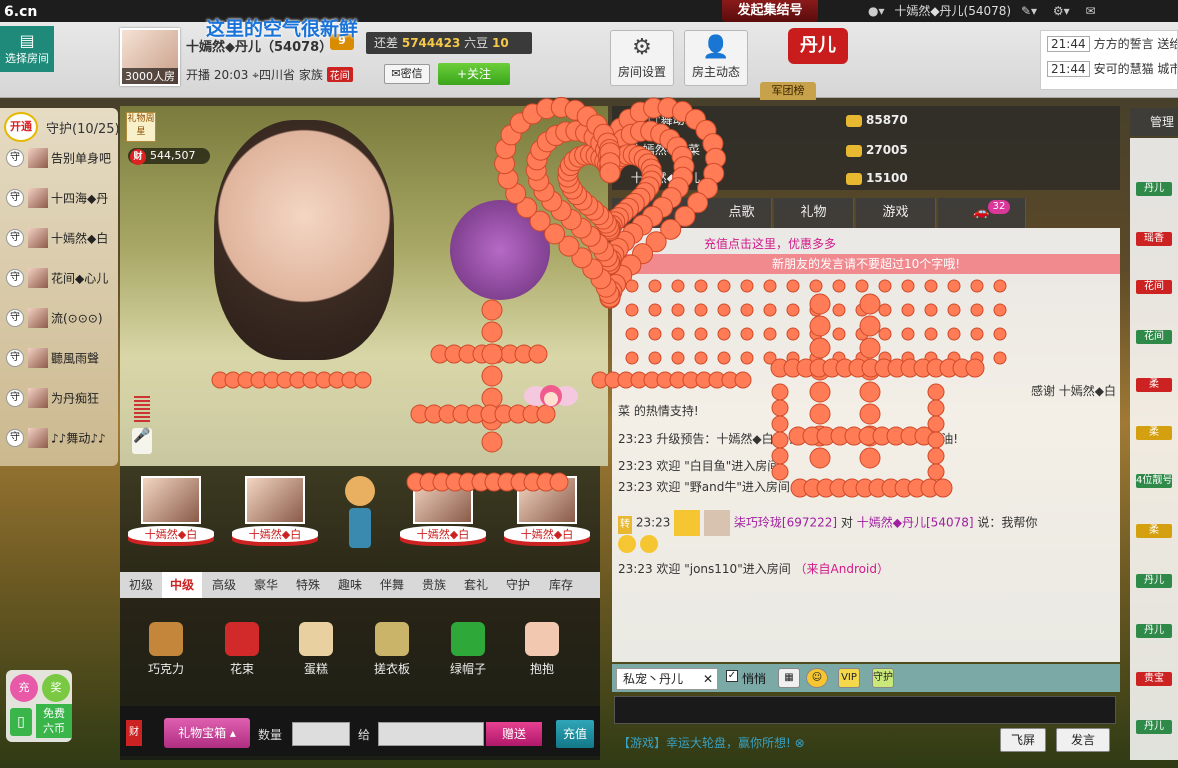 The image size is (1178, 768). What do you see at coordinates (350, 585) in the screenshot?
I see `gift-tab: 趣味` at bounding box center [350, 585].